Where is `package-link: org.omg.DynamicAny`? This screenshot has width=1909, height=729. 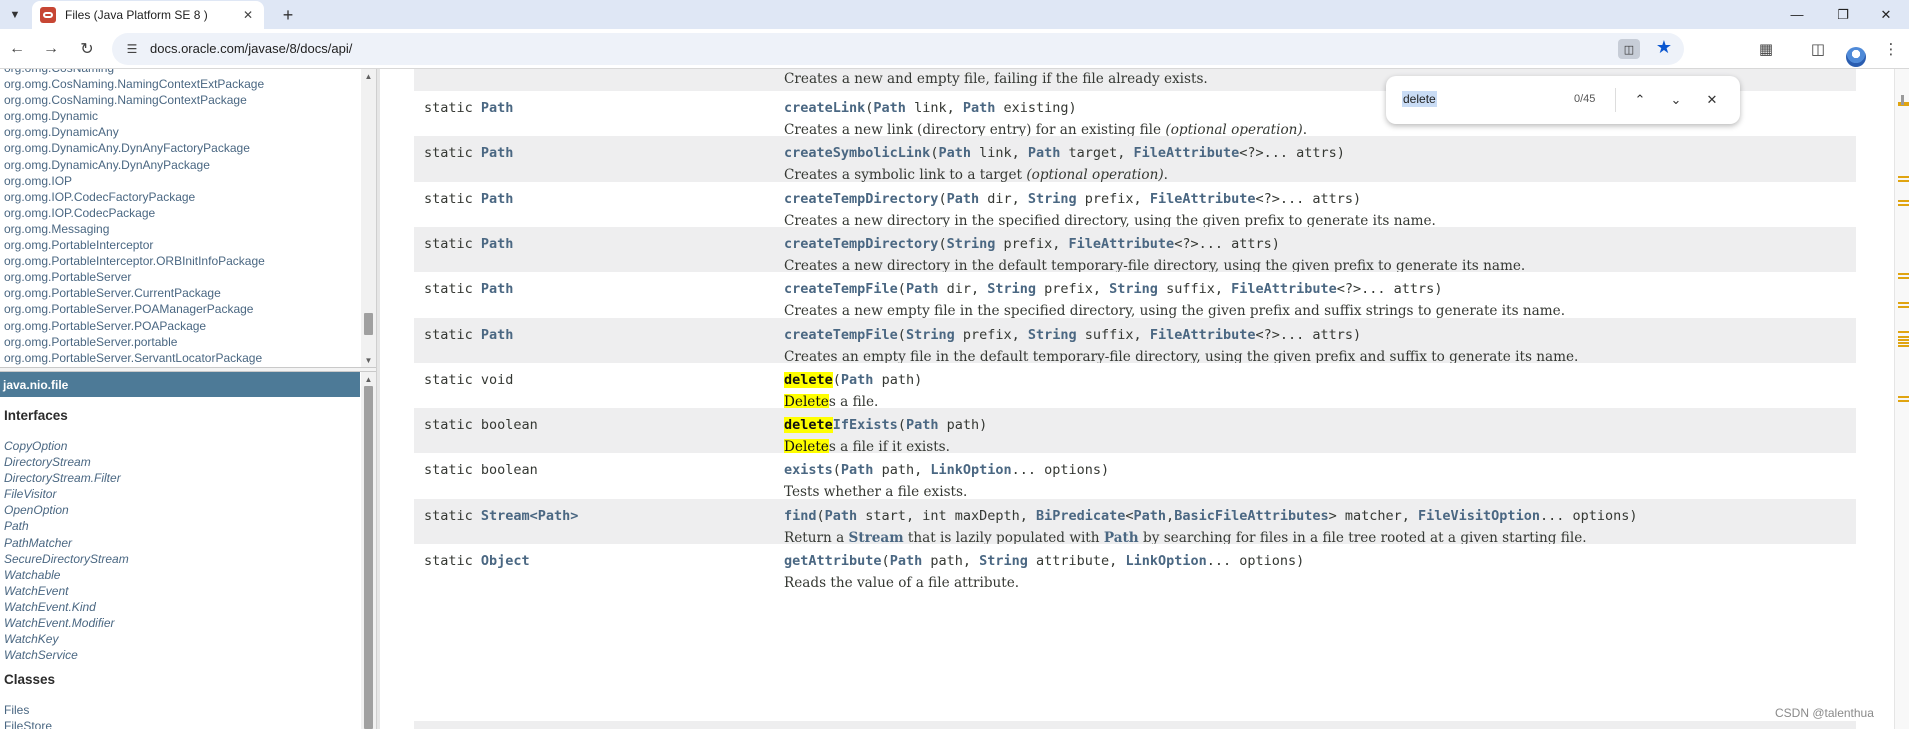
package-link: org.omg.DynamicAny is located at coordinates (134, 132).